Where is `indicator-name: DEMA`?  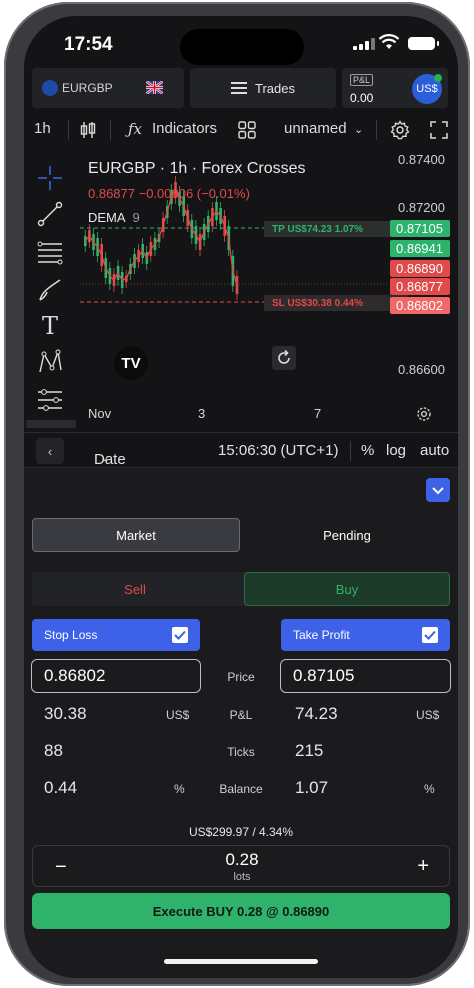
indicator-name: DEMA is located at coordinates (106, 217).